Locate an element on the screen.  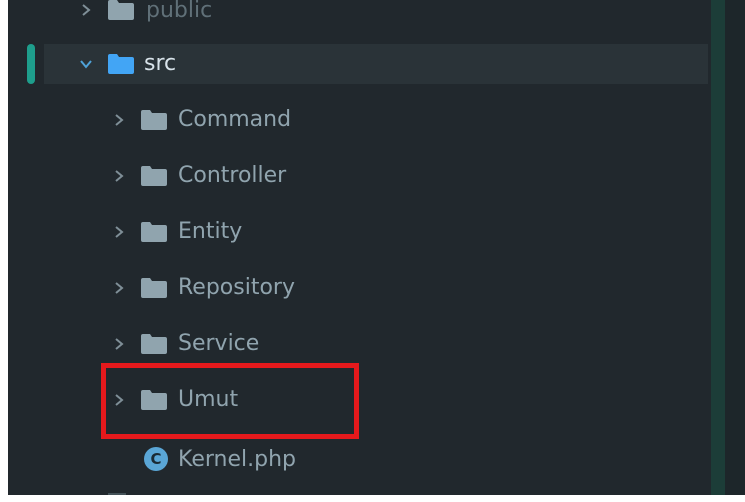
tree-item-command: Command is located at coordinates (358, 120).